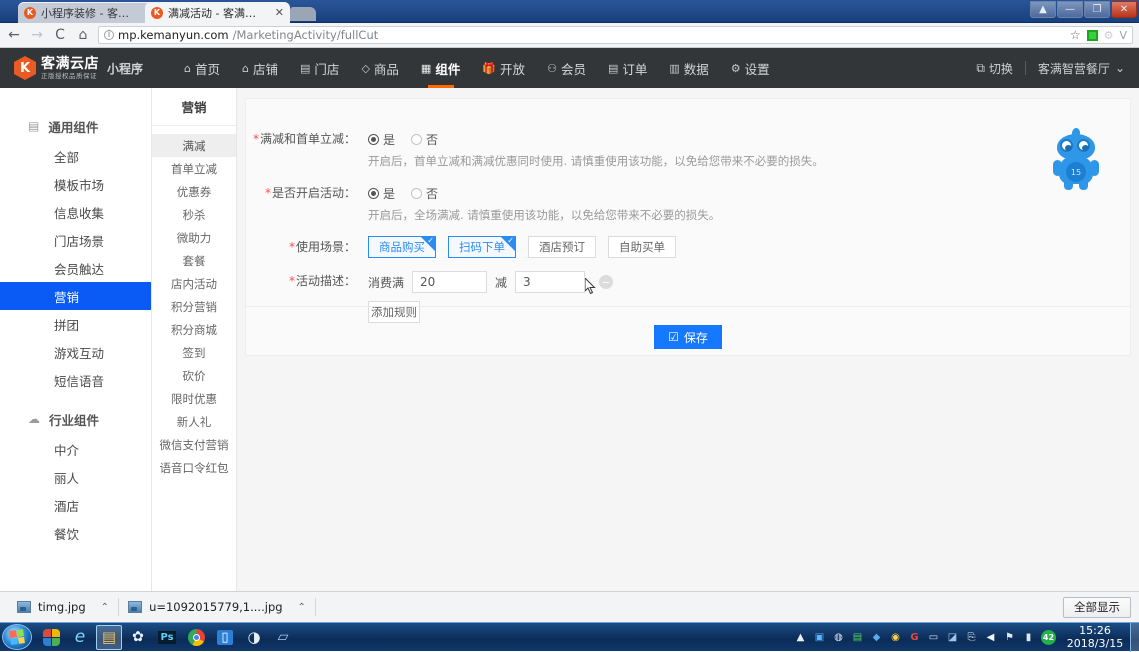 The image size is (1139, 652). What do you see at coordinates (876, 637) in the screenshot?
I see `tray-diamond-icon: ◆` at bounding box center [876, 637].